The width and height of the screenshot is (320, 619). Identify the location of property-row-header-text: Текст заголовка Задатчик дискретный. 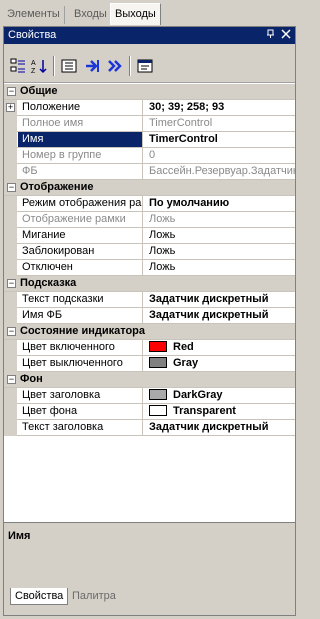
(149, 428).